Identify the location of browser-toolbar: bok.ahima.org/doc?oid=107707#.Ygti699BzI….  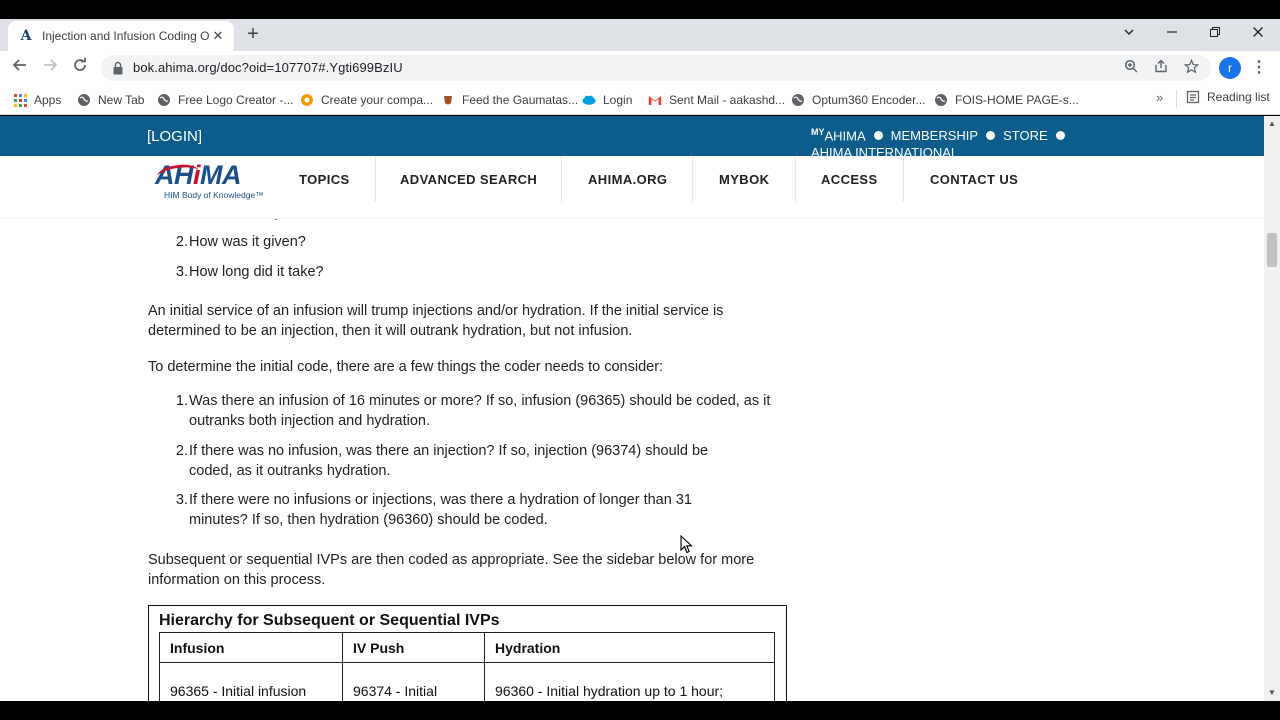
(640, 68).